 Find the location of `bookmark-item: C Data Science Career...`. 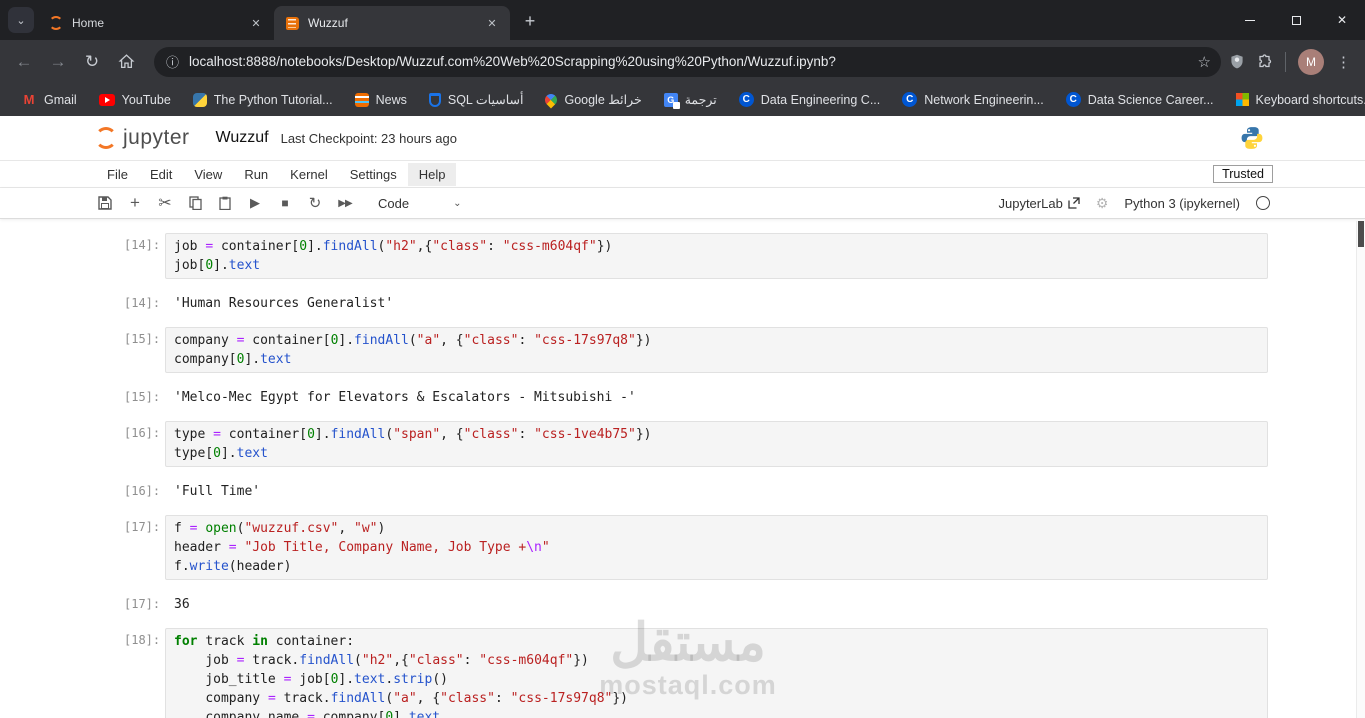

bookmark-item: C Data Science Career... is located at coordinates (1140, 99).